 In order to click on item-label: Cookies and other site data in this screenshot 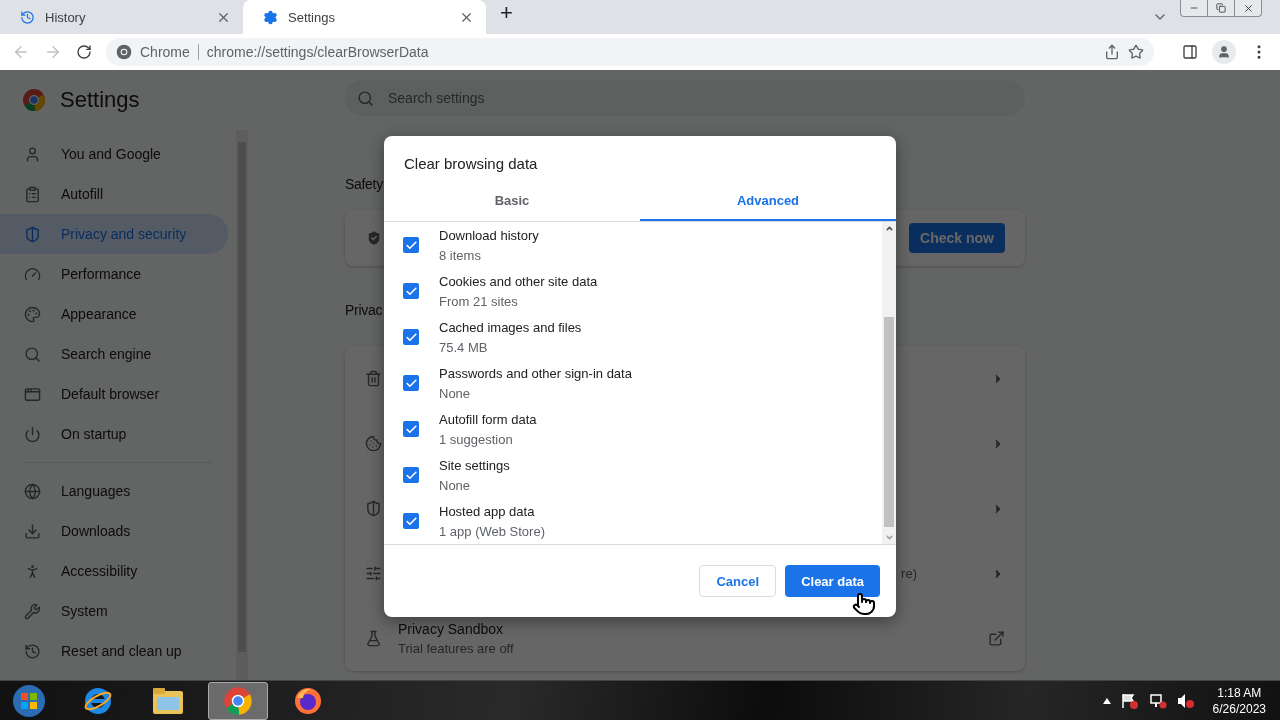, I will do `click(518, 281)`.